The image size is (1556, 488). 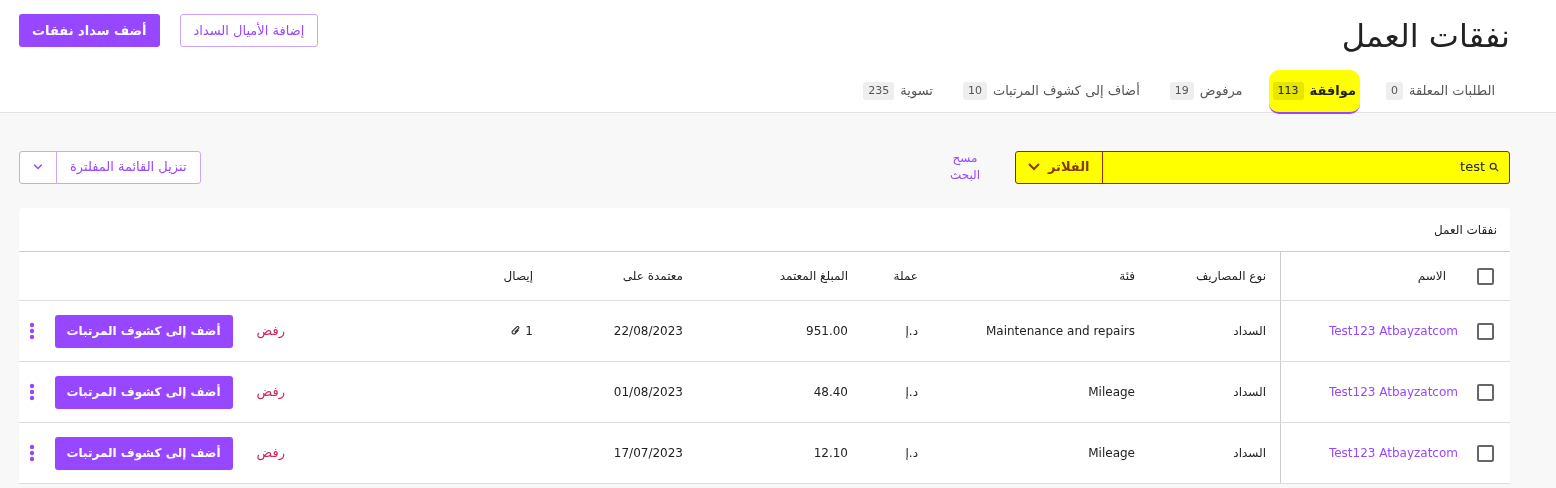 What do you see at coordinates (648, 453) in the screenshot?
I see `table-cell-text: 17/07/2023` at bounding box center [648, 453].